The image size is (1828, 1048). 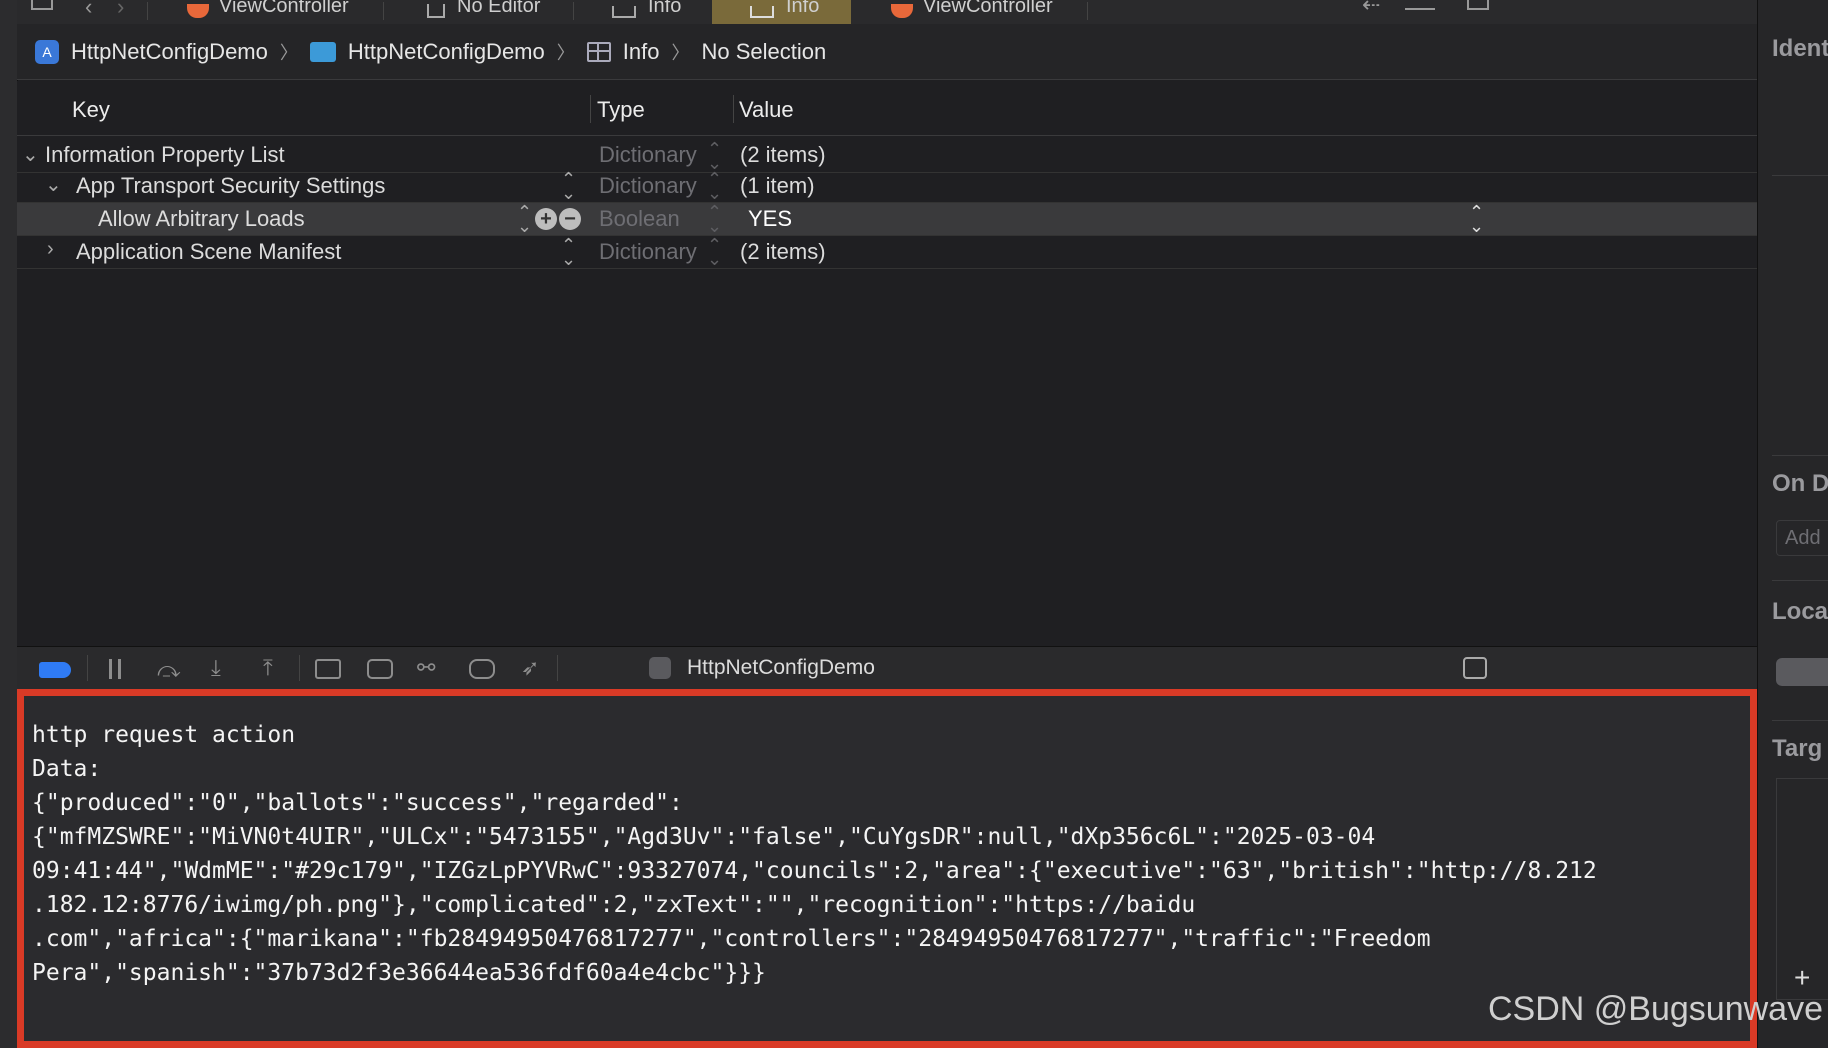 I want to click on on-demand-tag-field: Add, so click(x=1802, y=538).